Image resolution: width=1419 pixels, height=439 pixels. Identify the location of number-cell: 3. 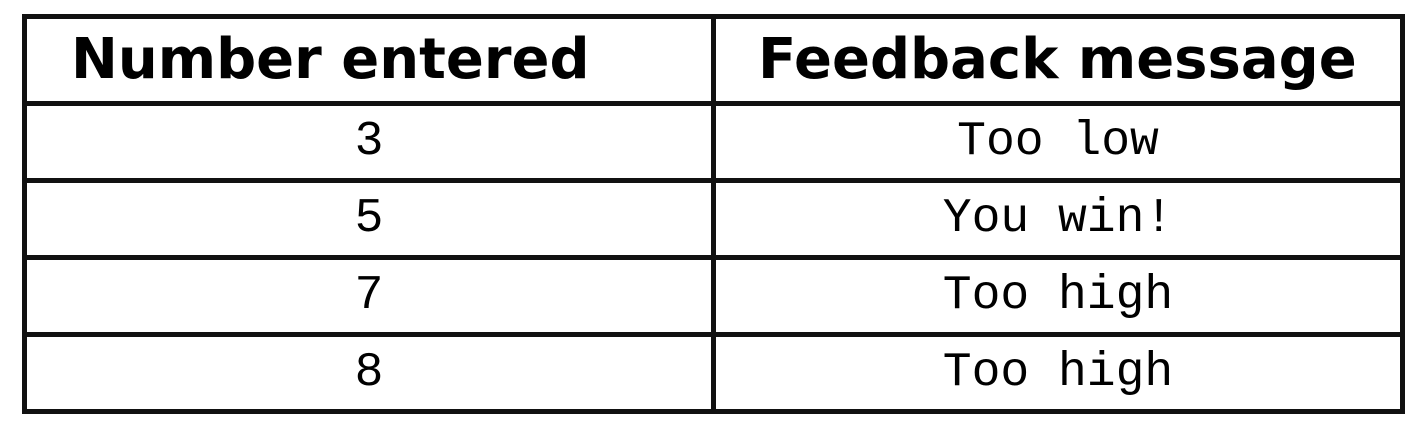
(369, 142).